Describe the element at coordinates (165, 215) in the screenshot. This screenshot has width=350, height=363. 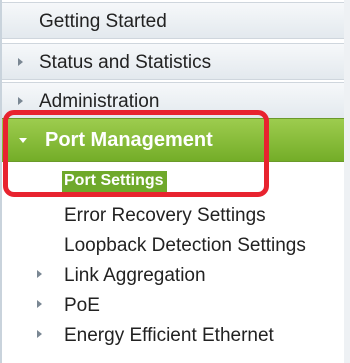
I see `submenu-item-label: Error Recovery Settings` at that location.